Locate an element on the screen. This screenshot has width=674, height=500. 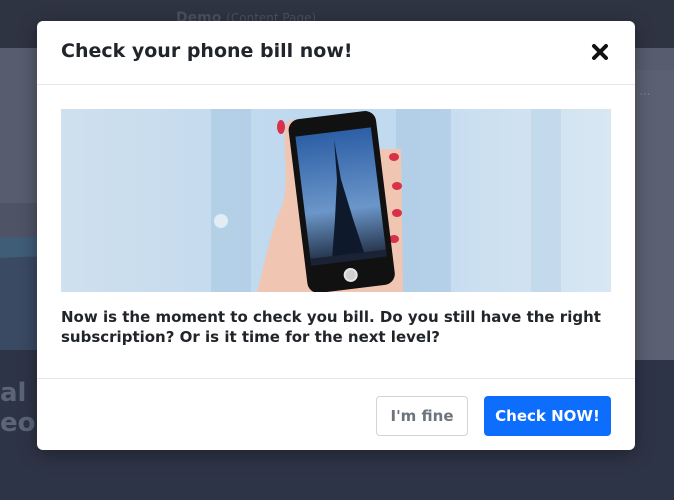
modal-footer: I'm fine Check NOW! is located at coordinates (336, 414).